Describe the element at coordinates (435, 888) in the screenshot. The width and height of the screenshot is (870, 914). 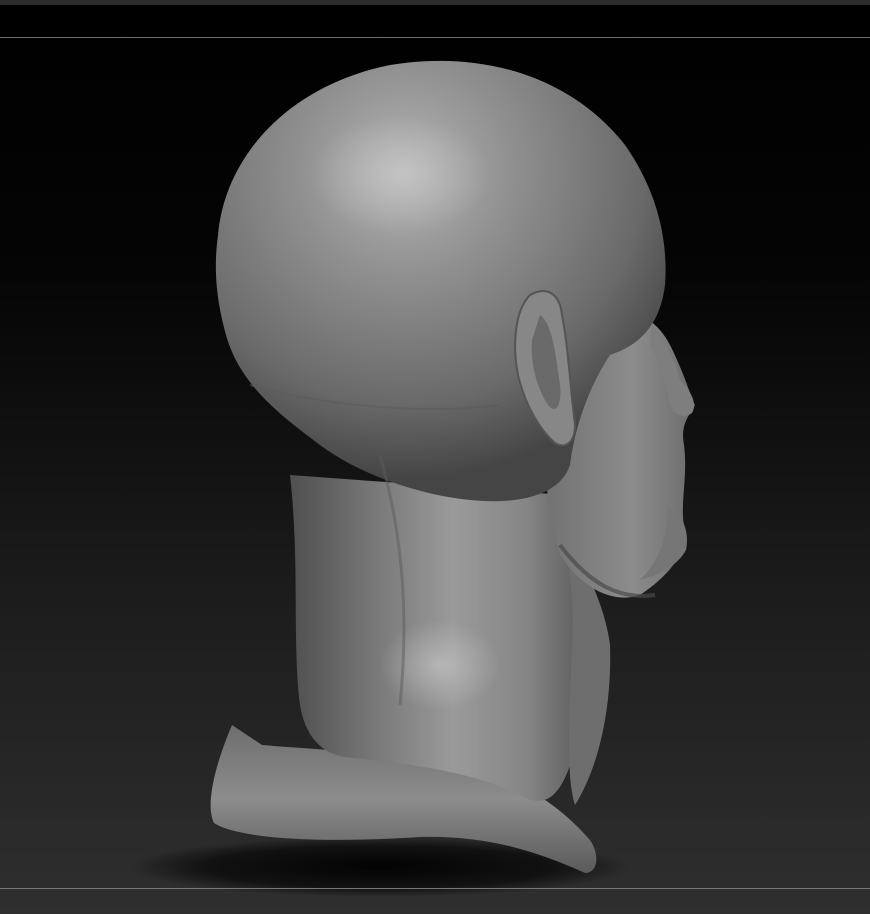
I see `frame-border-bottom` at that location.